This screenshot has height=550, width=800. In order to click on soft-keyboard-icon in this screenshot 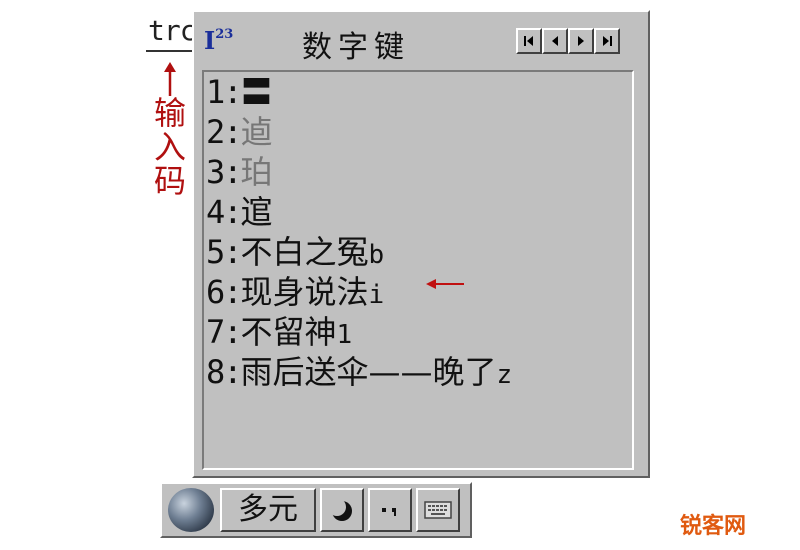, I will do `click(438, 510)`.